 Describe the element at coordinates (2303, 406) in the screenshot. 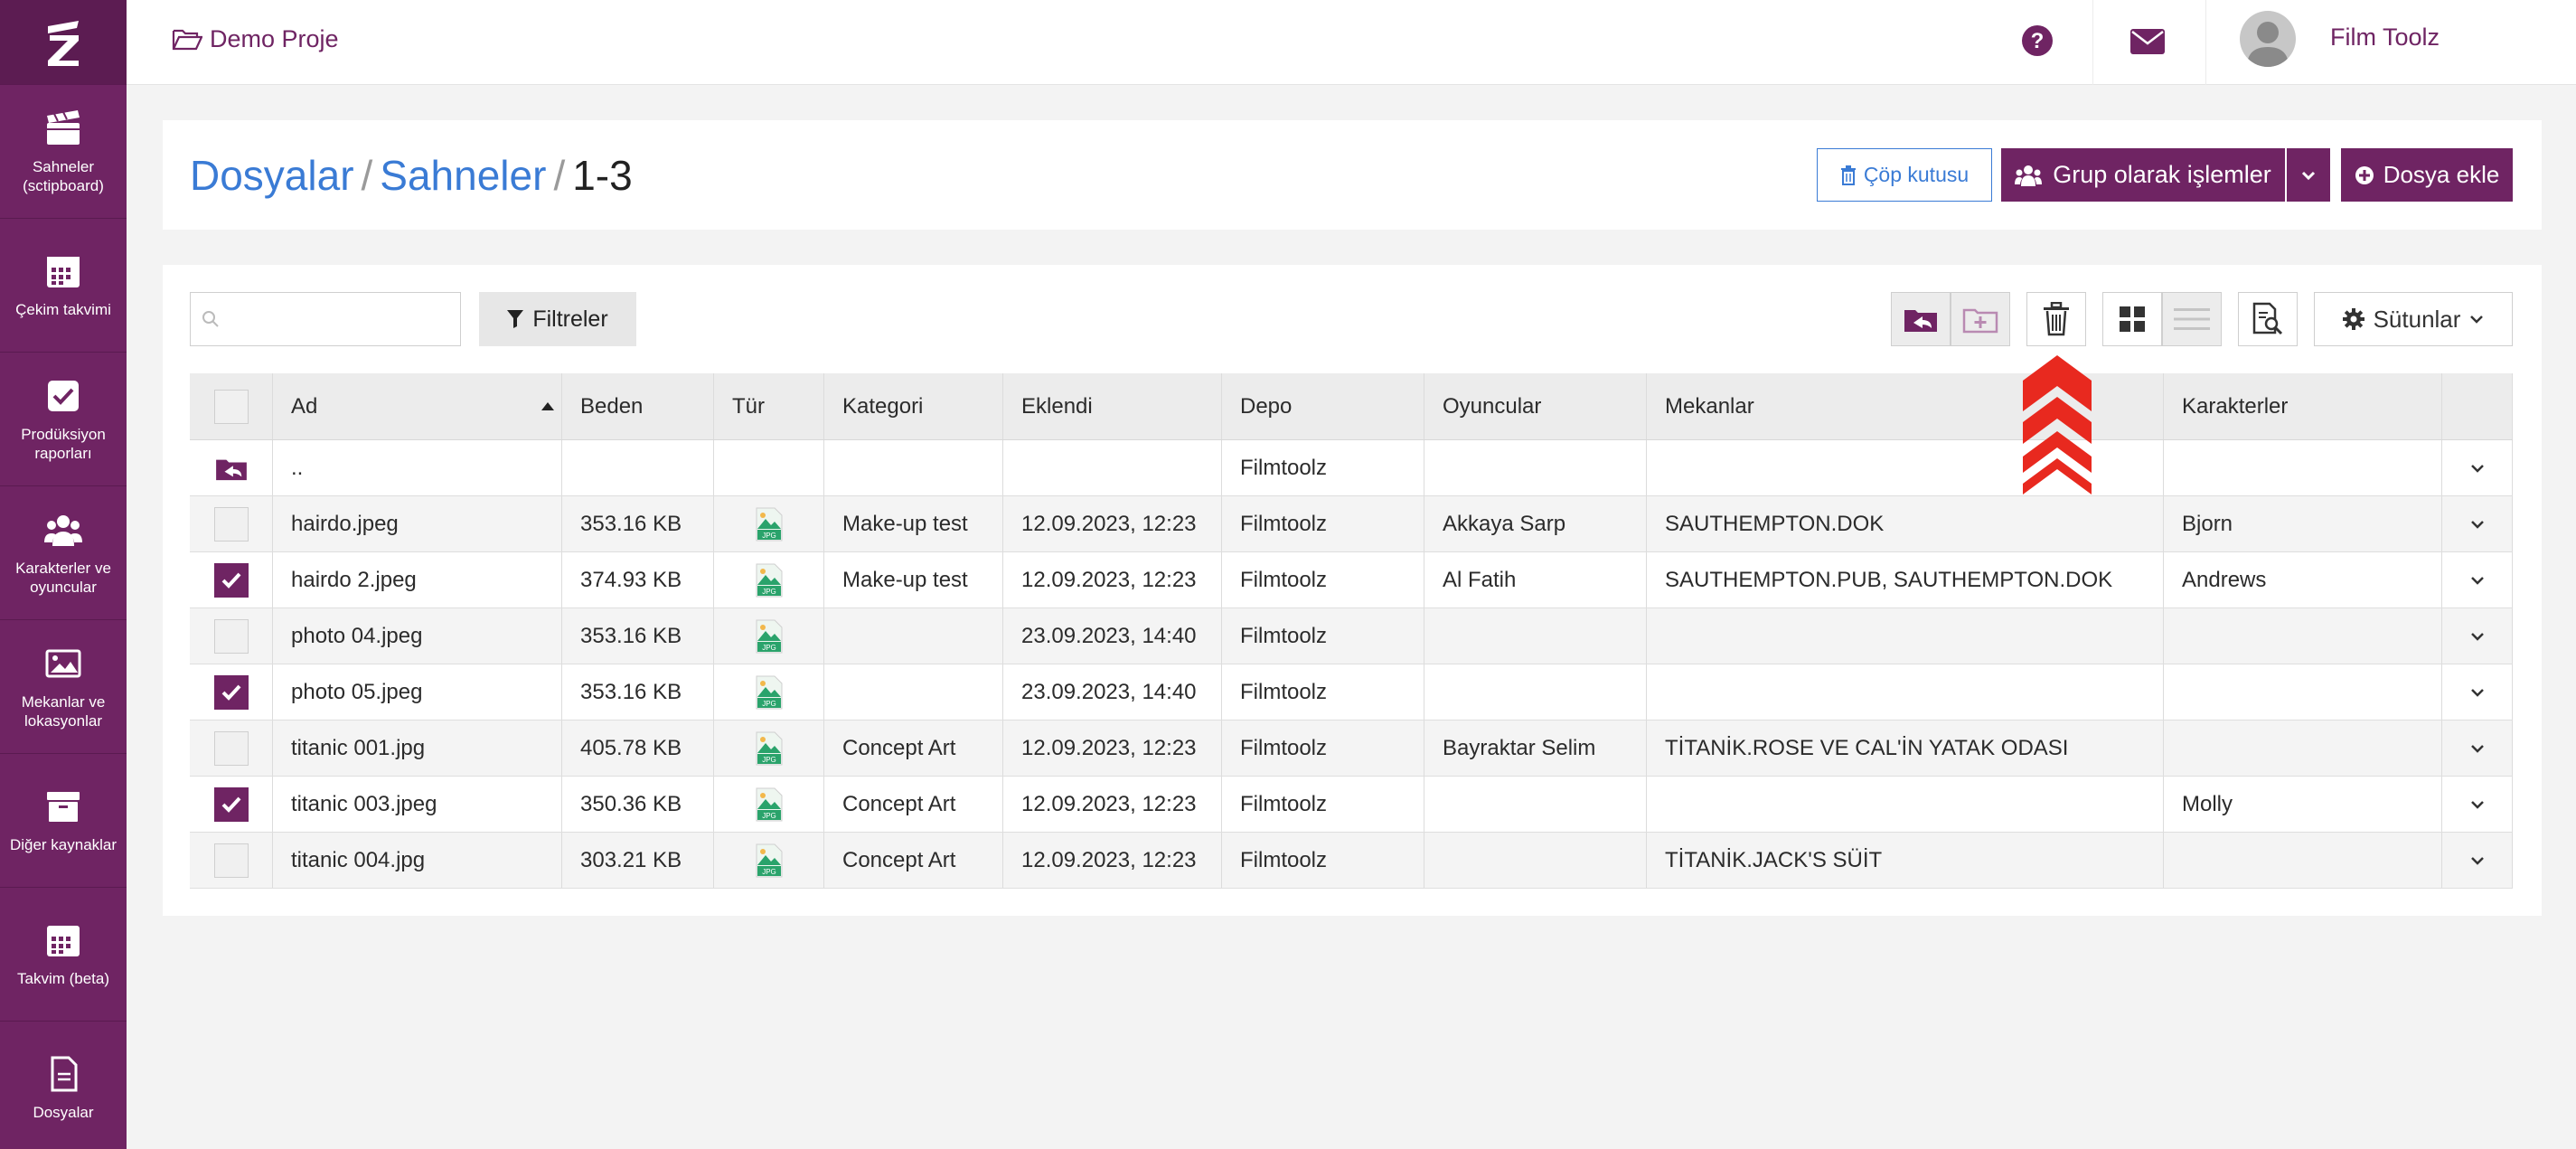

I see `column-header-characters: Karakterler` at that location.